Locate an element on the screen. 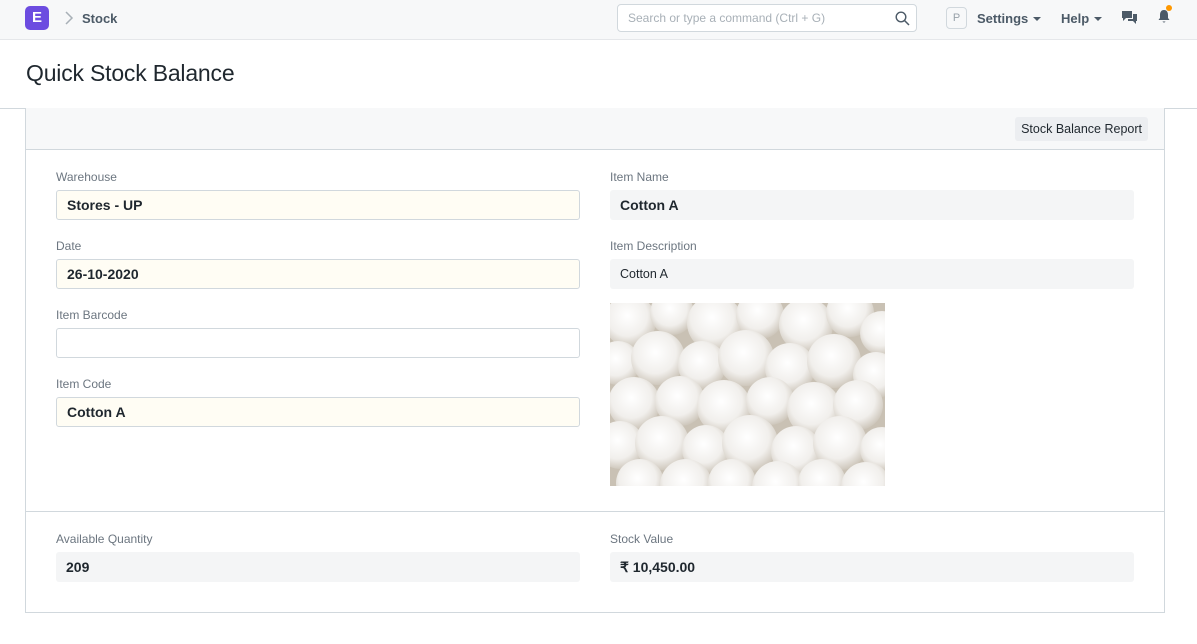 This screenshot has height=644, width=1197. settings-dropdown: Settings is located at coordinates (1009, 18).